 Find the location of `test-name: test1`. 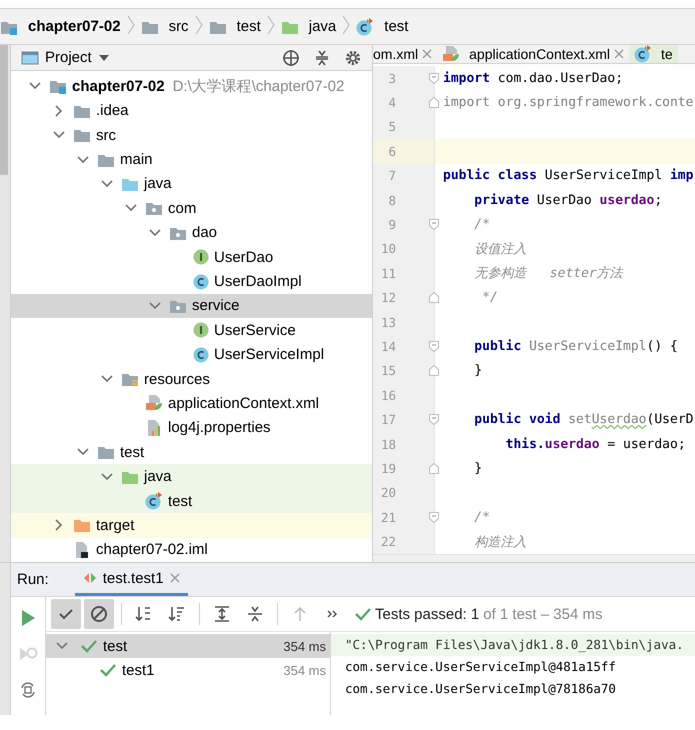

test-name: test1 is located at coordinates (138, 670).